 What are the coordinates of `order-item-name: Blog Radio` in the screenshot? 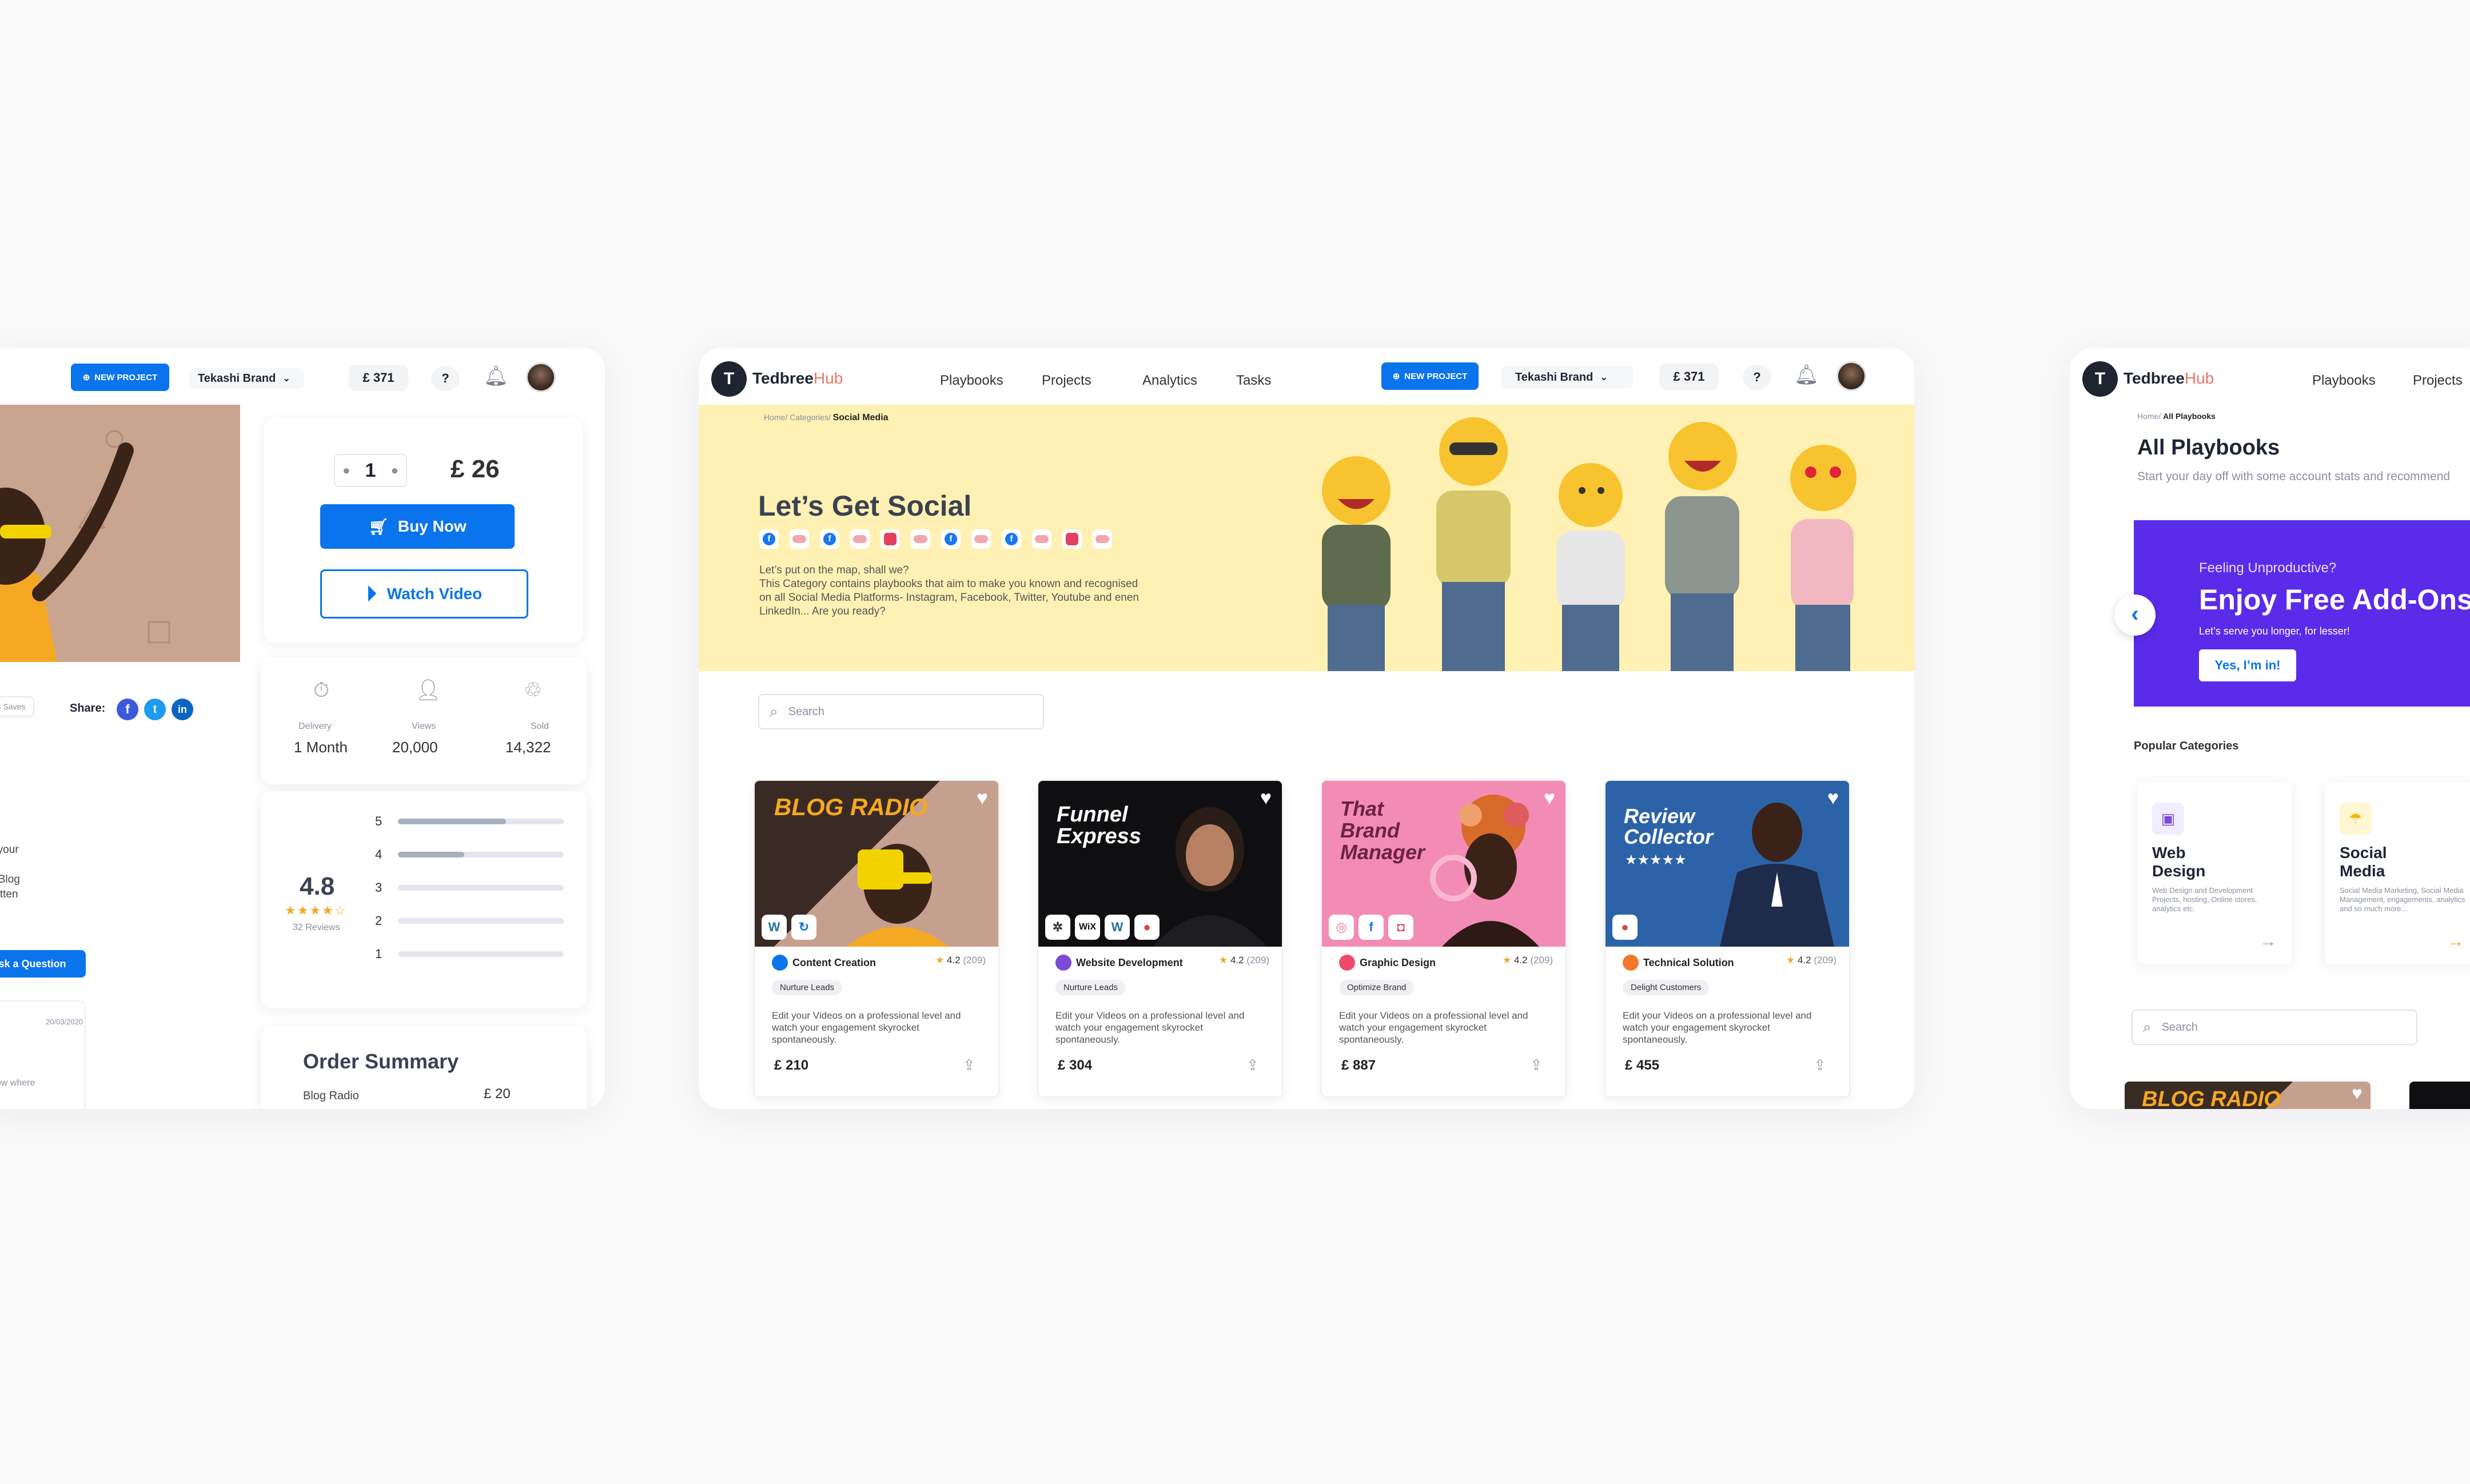 It's located at (331, 1096).